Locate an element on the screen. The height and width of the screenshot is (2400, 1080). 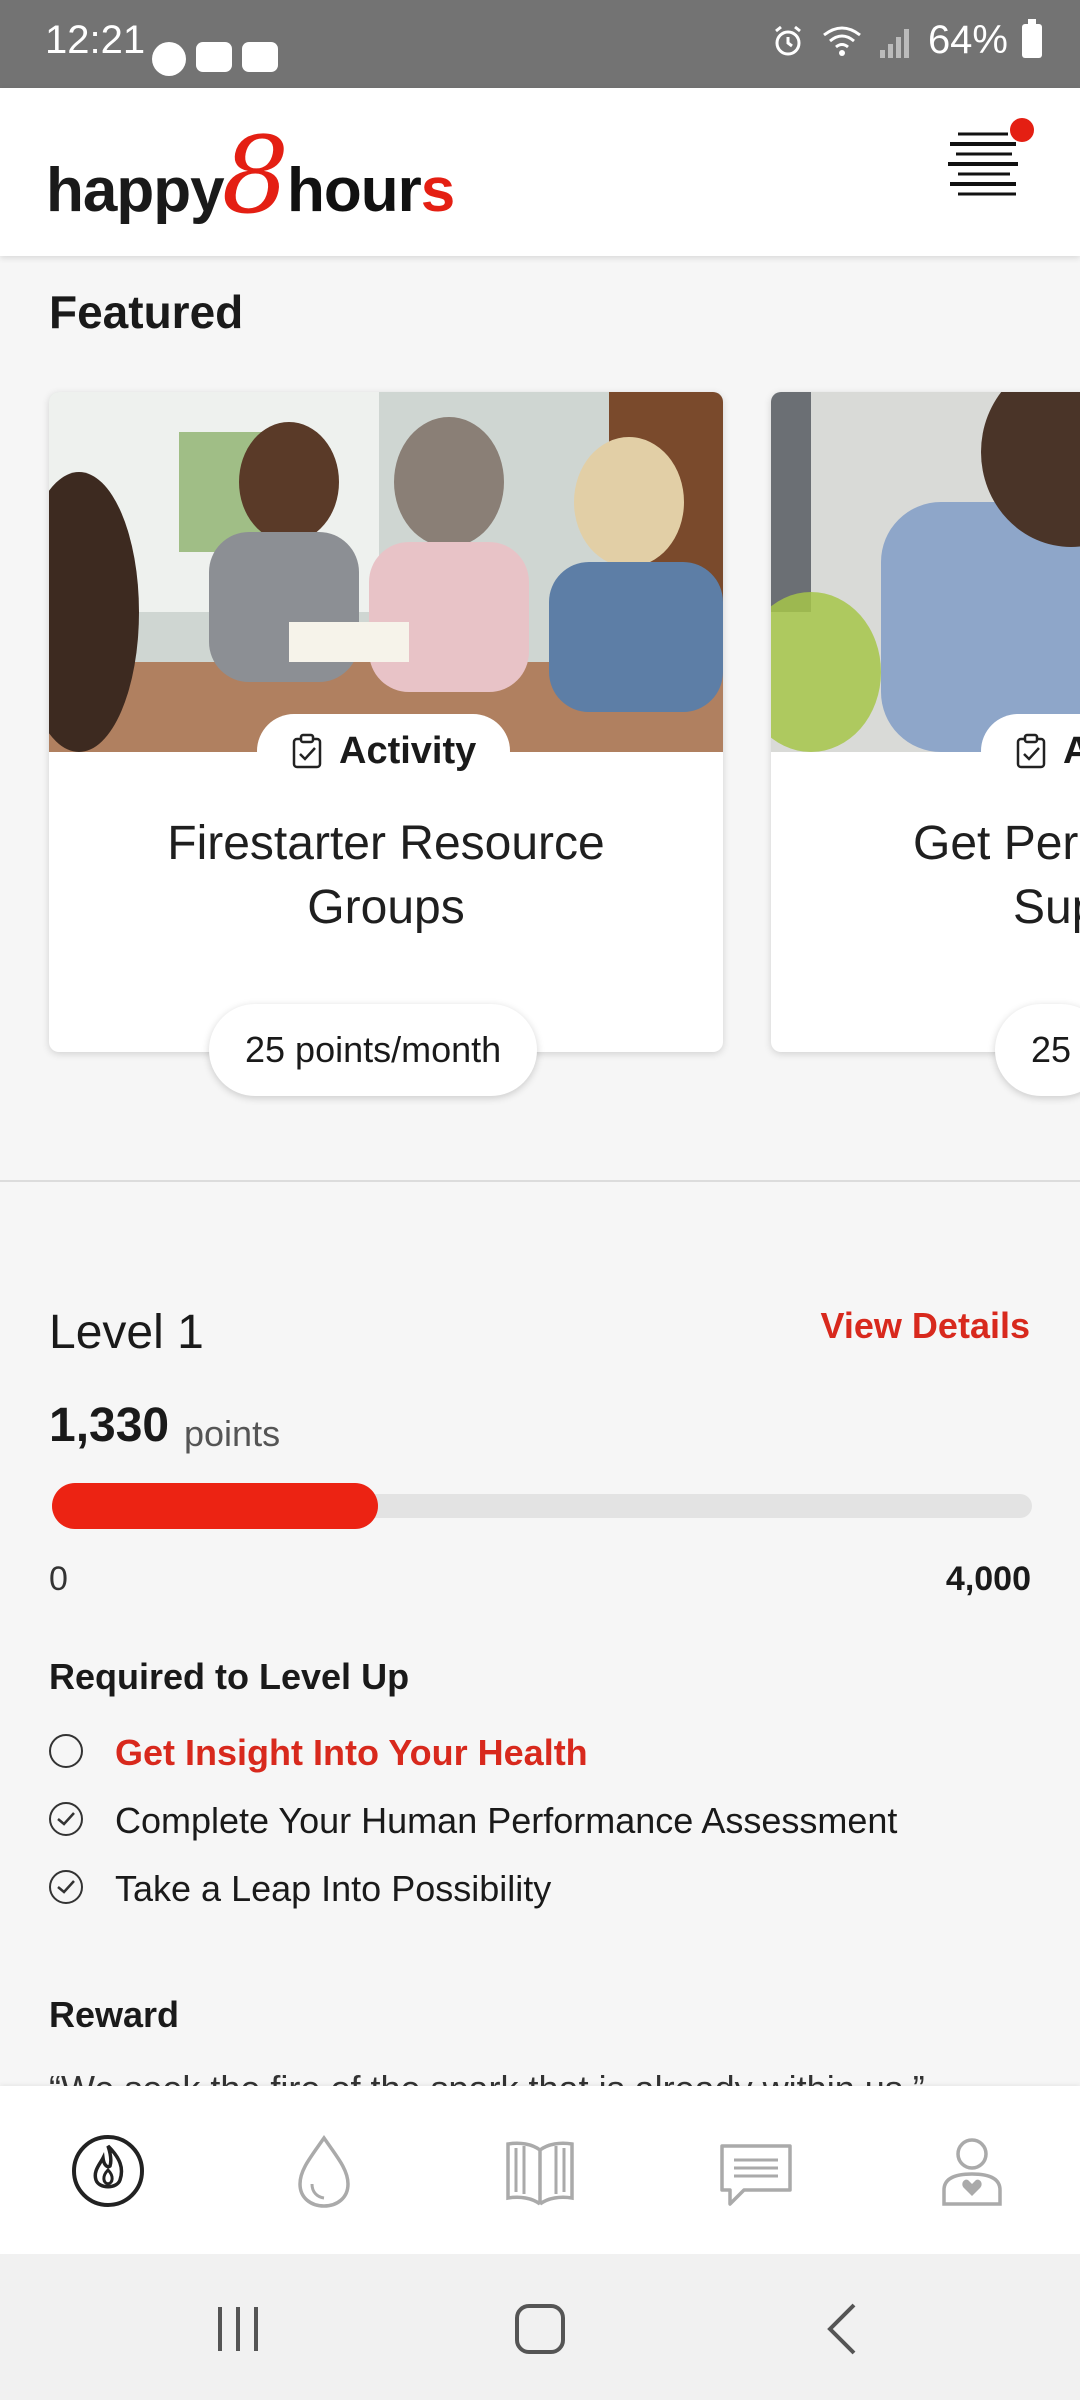
home-button is located at coordinates (540, 2329).